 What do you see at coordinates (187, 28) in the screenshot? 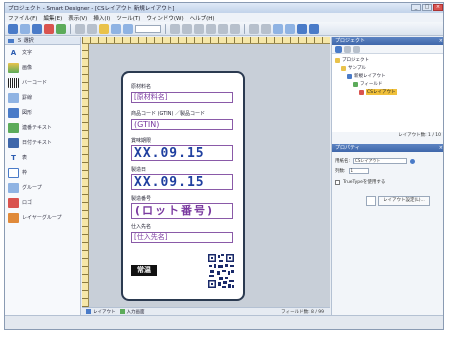
I see `align-center-icon` at bounding box center [187, 28].